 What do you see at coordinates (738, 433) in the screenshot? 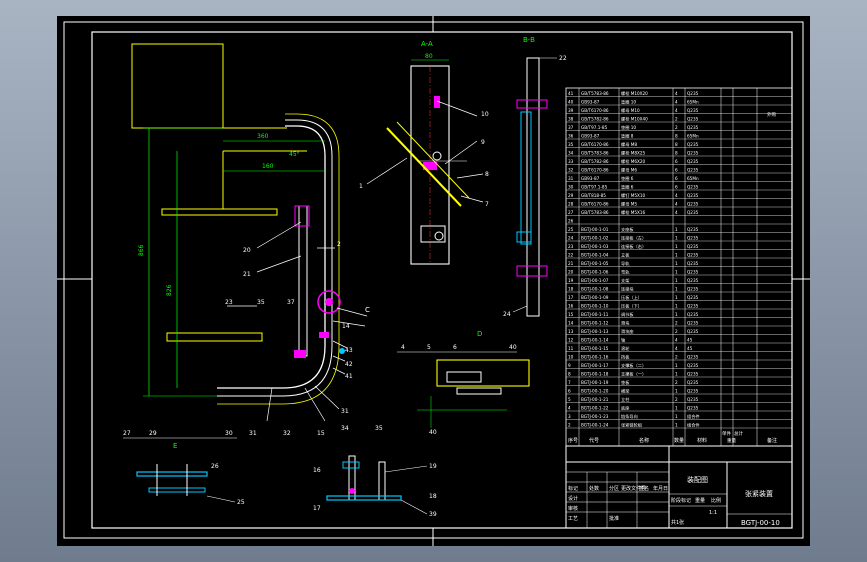
I see `bom-header-total: 总计` at bounding box center [738, 433].